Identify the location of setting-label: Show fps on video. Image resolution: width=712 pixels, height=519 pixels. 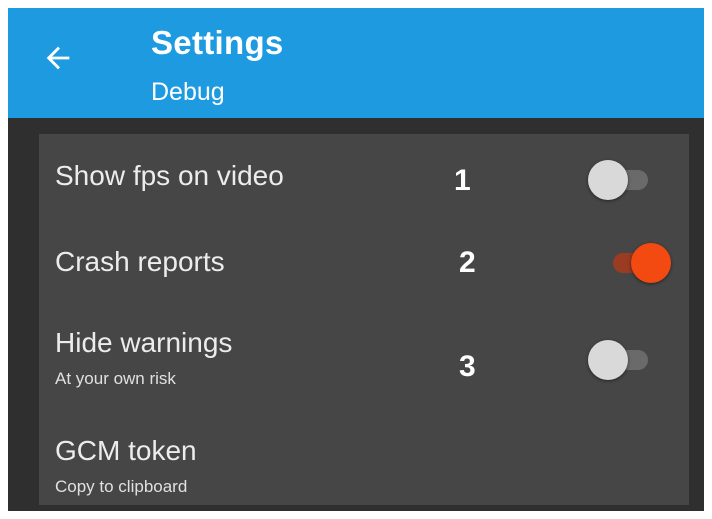
(169, 175).